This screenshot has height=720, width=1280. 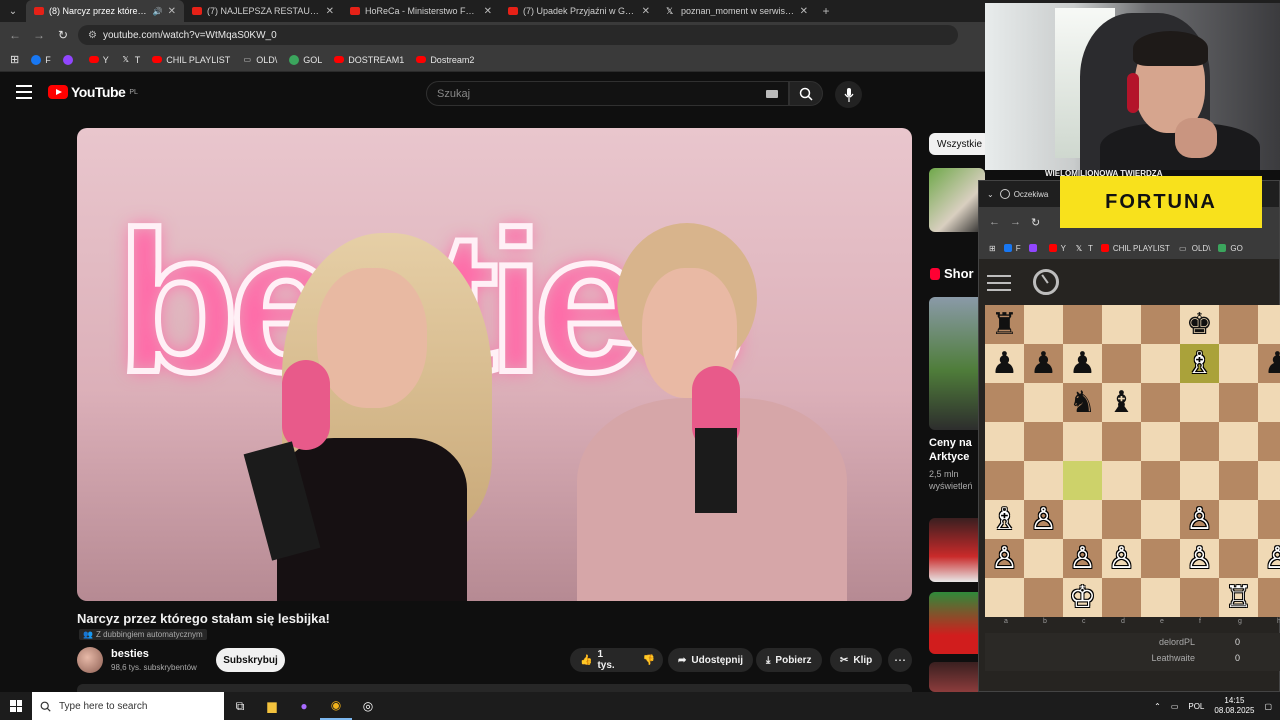 I want to click on board-square-f7: ♗, so click(x=1199, y=363).